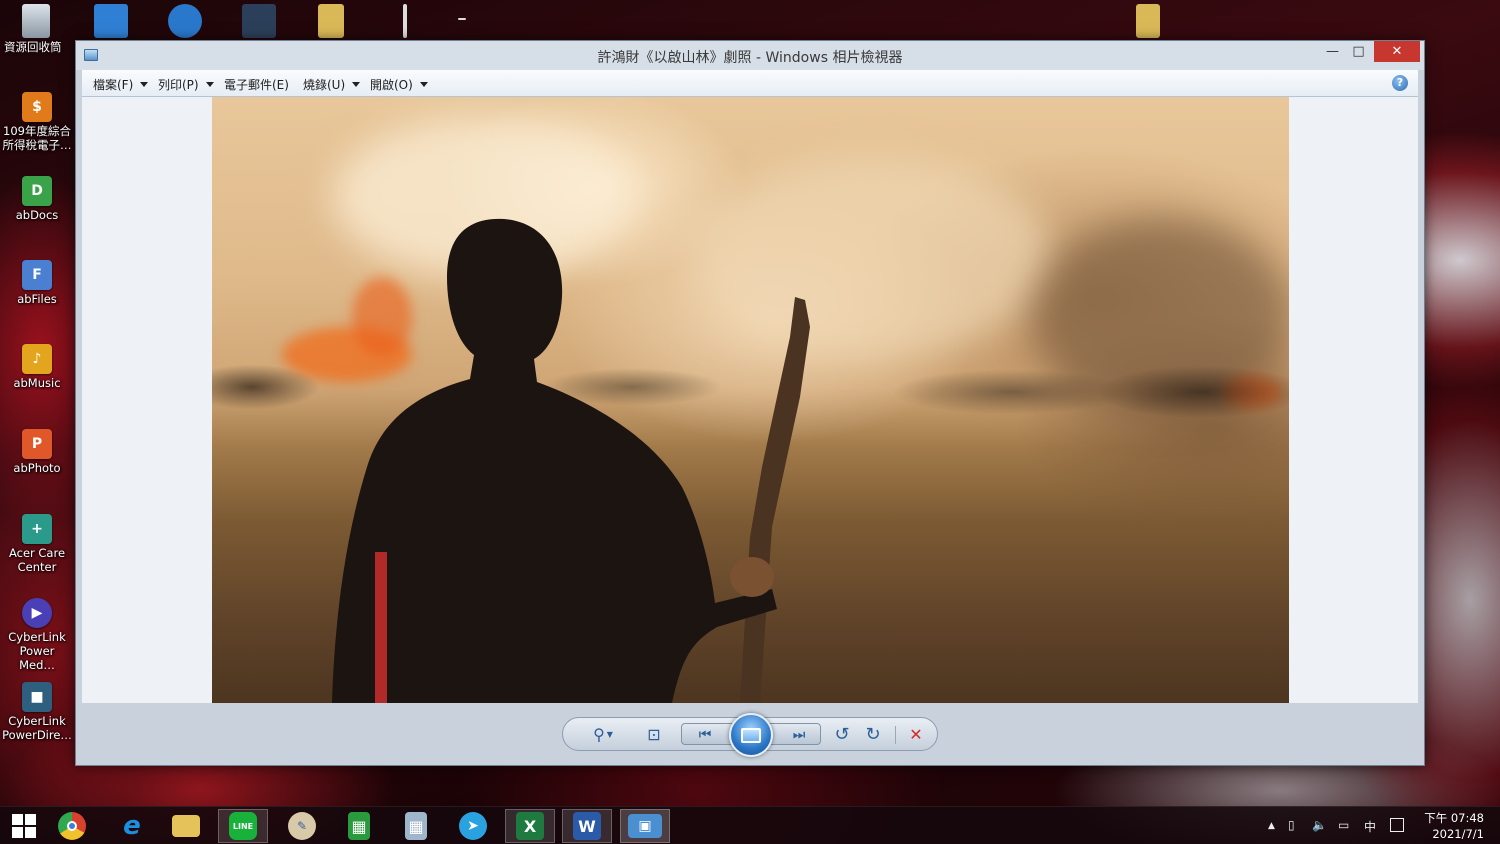 This screenshot has width=1500, height=844. I want to click on desktop-icon-label: Acer Care Center, so click(37, 560).